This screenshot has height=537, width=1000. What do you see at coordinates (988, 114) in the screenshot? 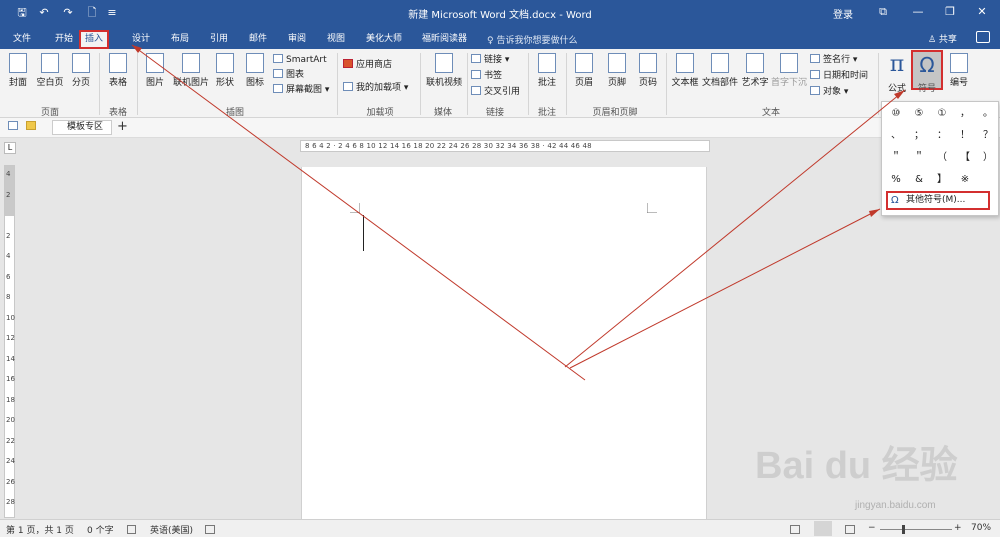
I see `symbol-cell: 。` at bounding box center [988, 114].